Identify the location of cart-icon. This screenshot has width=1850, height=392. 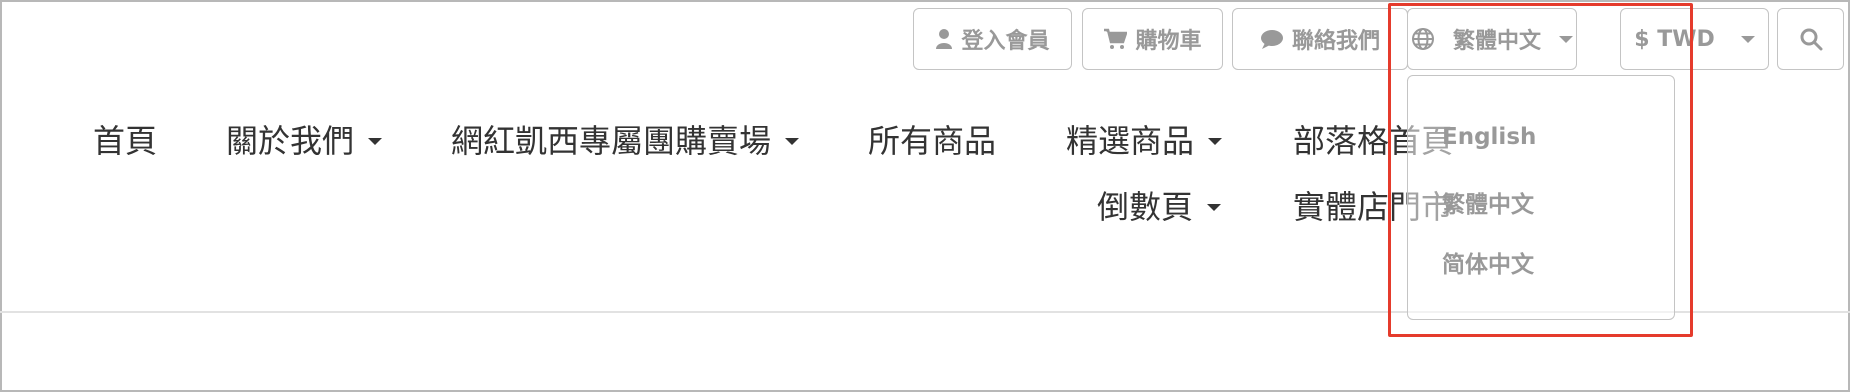
(1115, 39).